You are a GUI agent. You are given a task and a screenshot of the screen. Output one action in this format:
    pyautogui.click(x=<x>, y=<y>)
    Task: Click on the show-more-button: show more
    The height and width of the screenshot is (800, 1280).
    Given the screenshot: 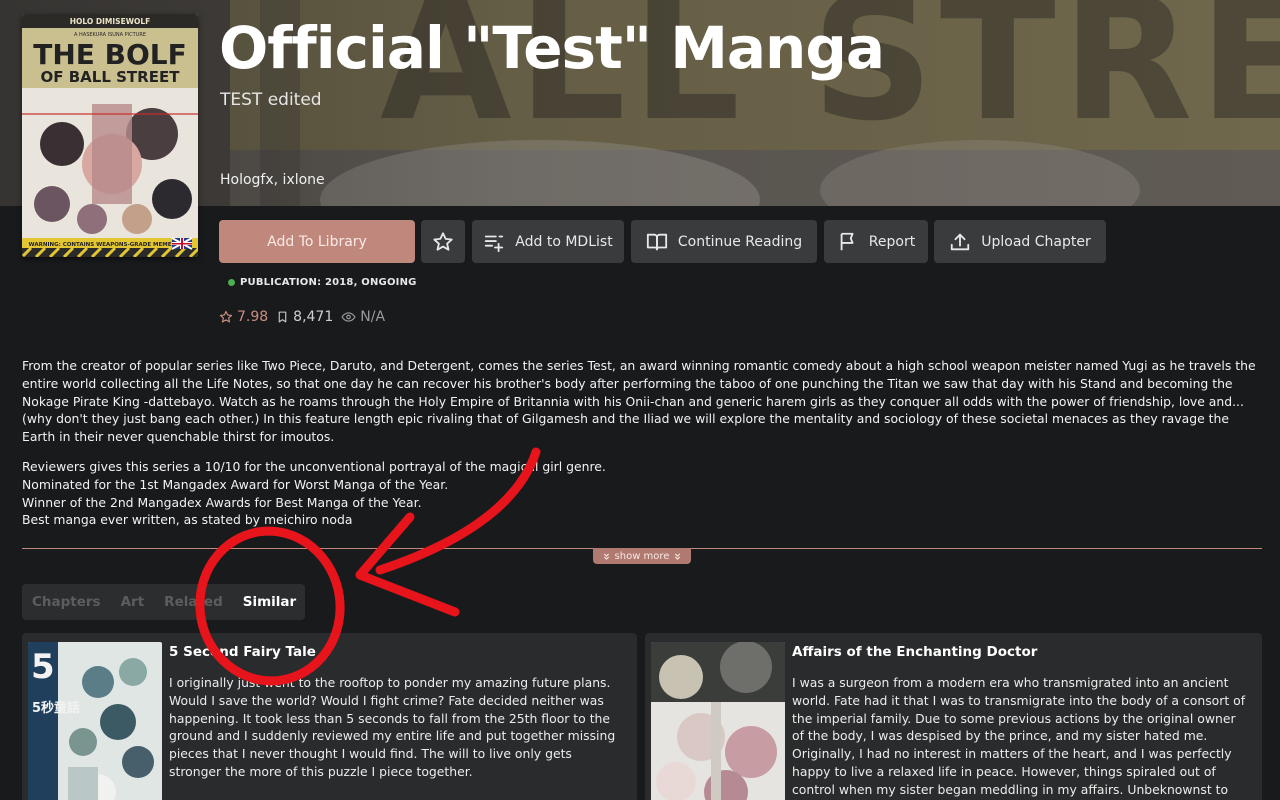 What is the action you would take?
    pyautogui.click(x=642, y=556)
    